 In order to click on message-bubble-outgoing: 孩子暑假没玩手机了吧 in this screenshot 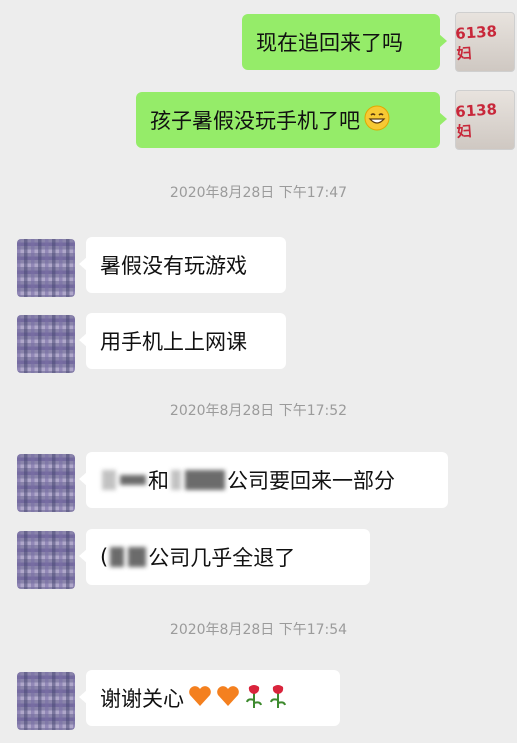, I will do `click(291, 120)`.